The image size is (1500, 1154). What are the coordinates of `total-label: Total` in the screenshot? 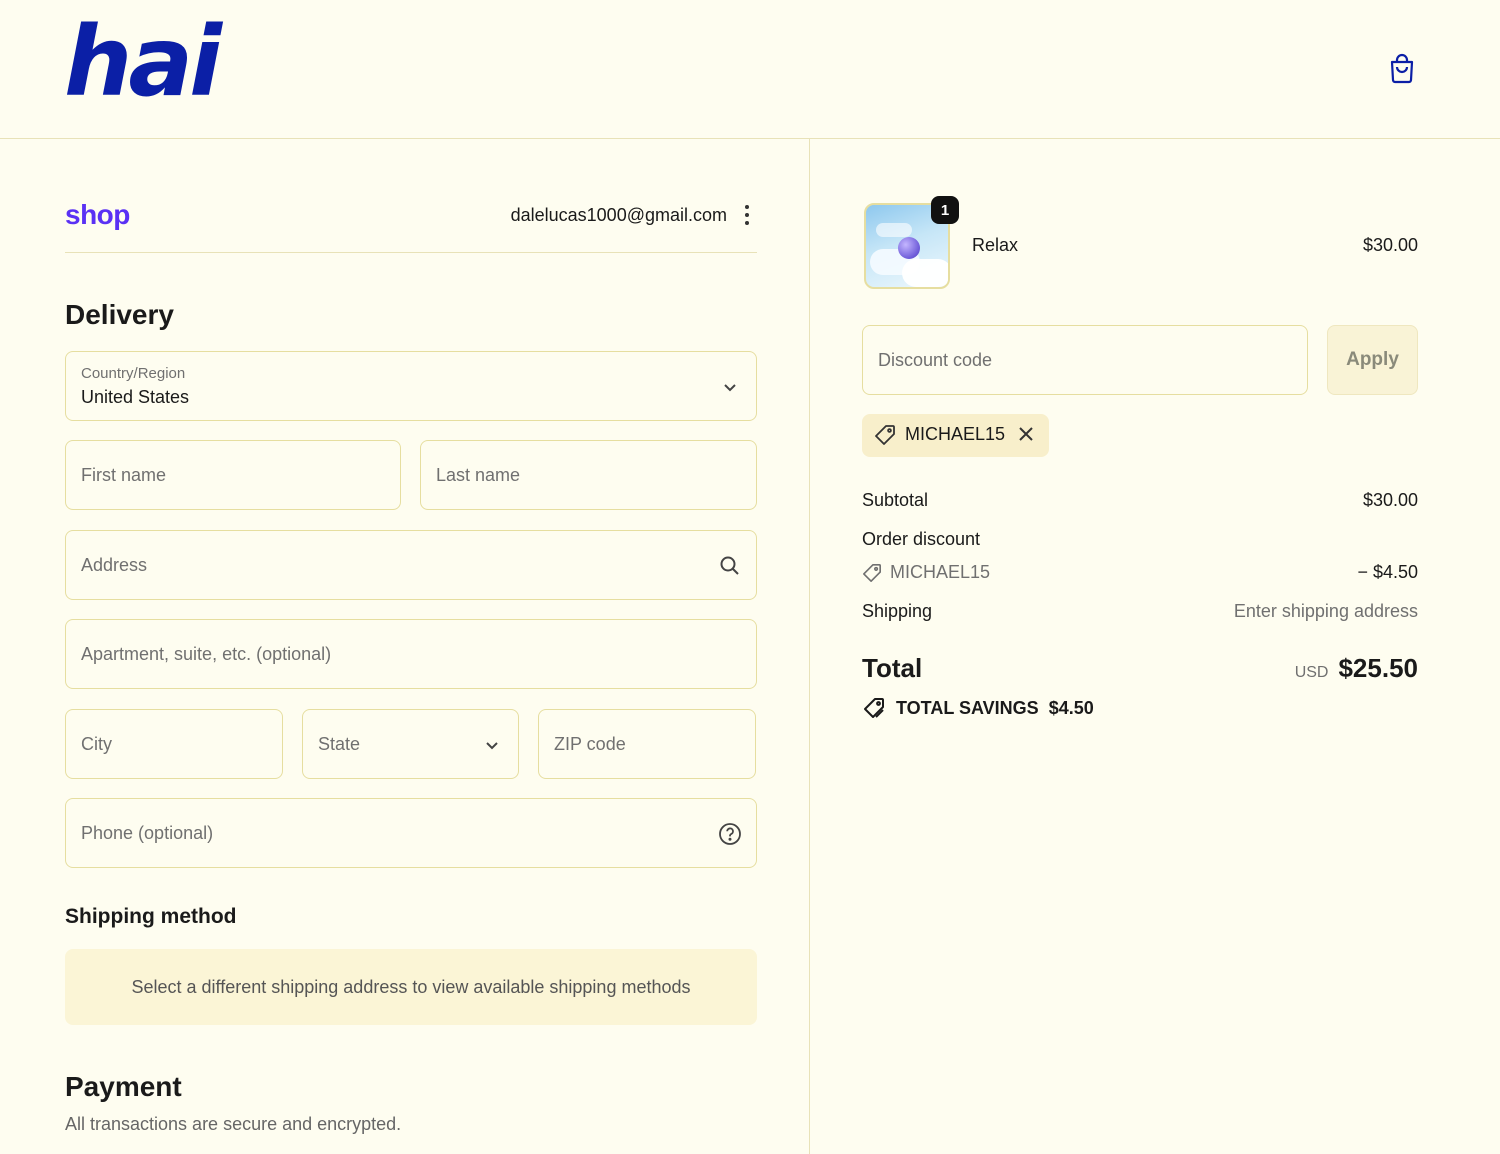 It's located at (892, 668).